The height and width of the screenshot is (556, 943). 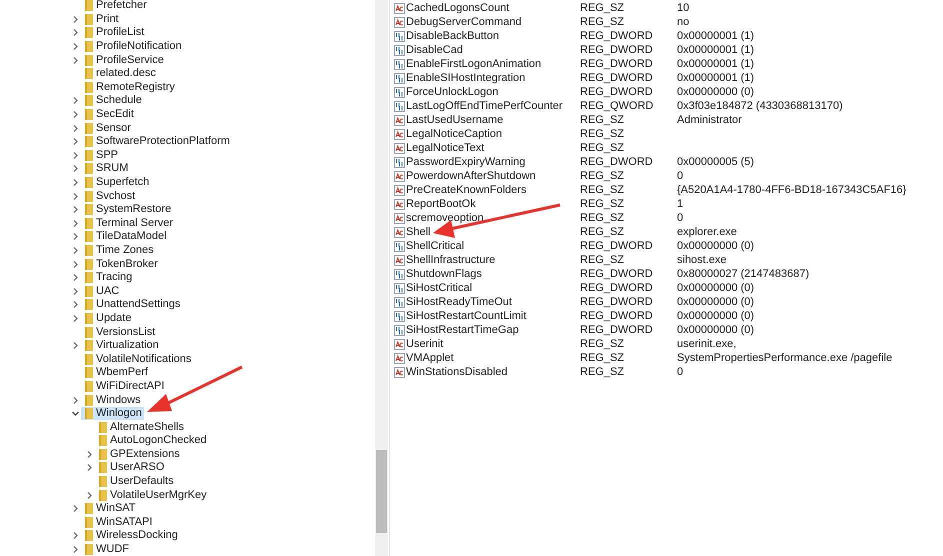 I want to click on value-name: LastUsedUsername, so click(x=455, y=120).